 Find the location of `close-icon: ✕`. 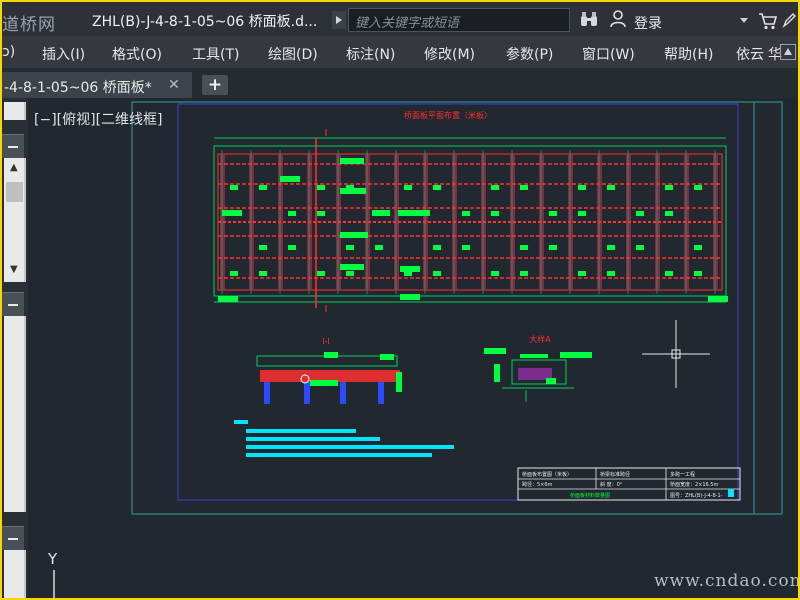

close-icon: ✕ is located at coordinates (174, 85).